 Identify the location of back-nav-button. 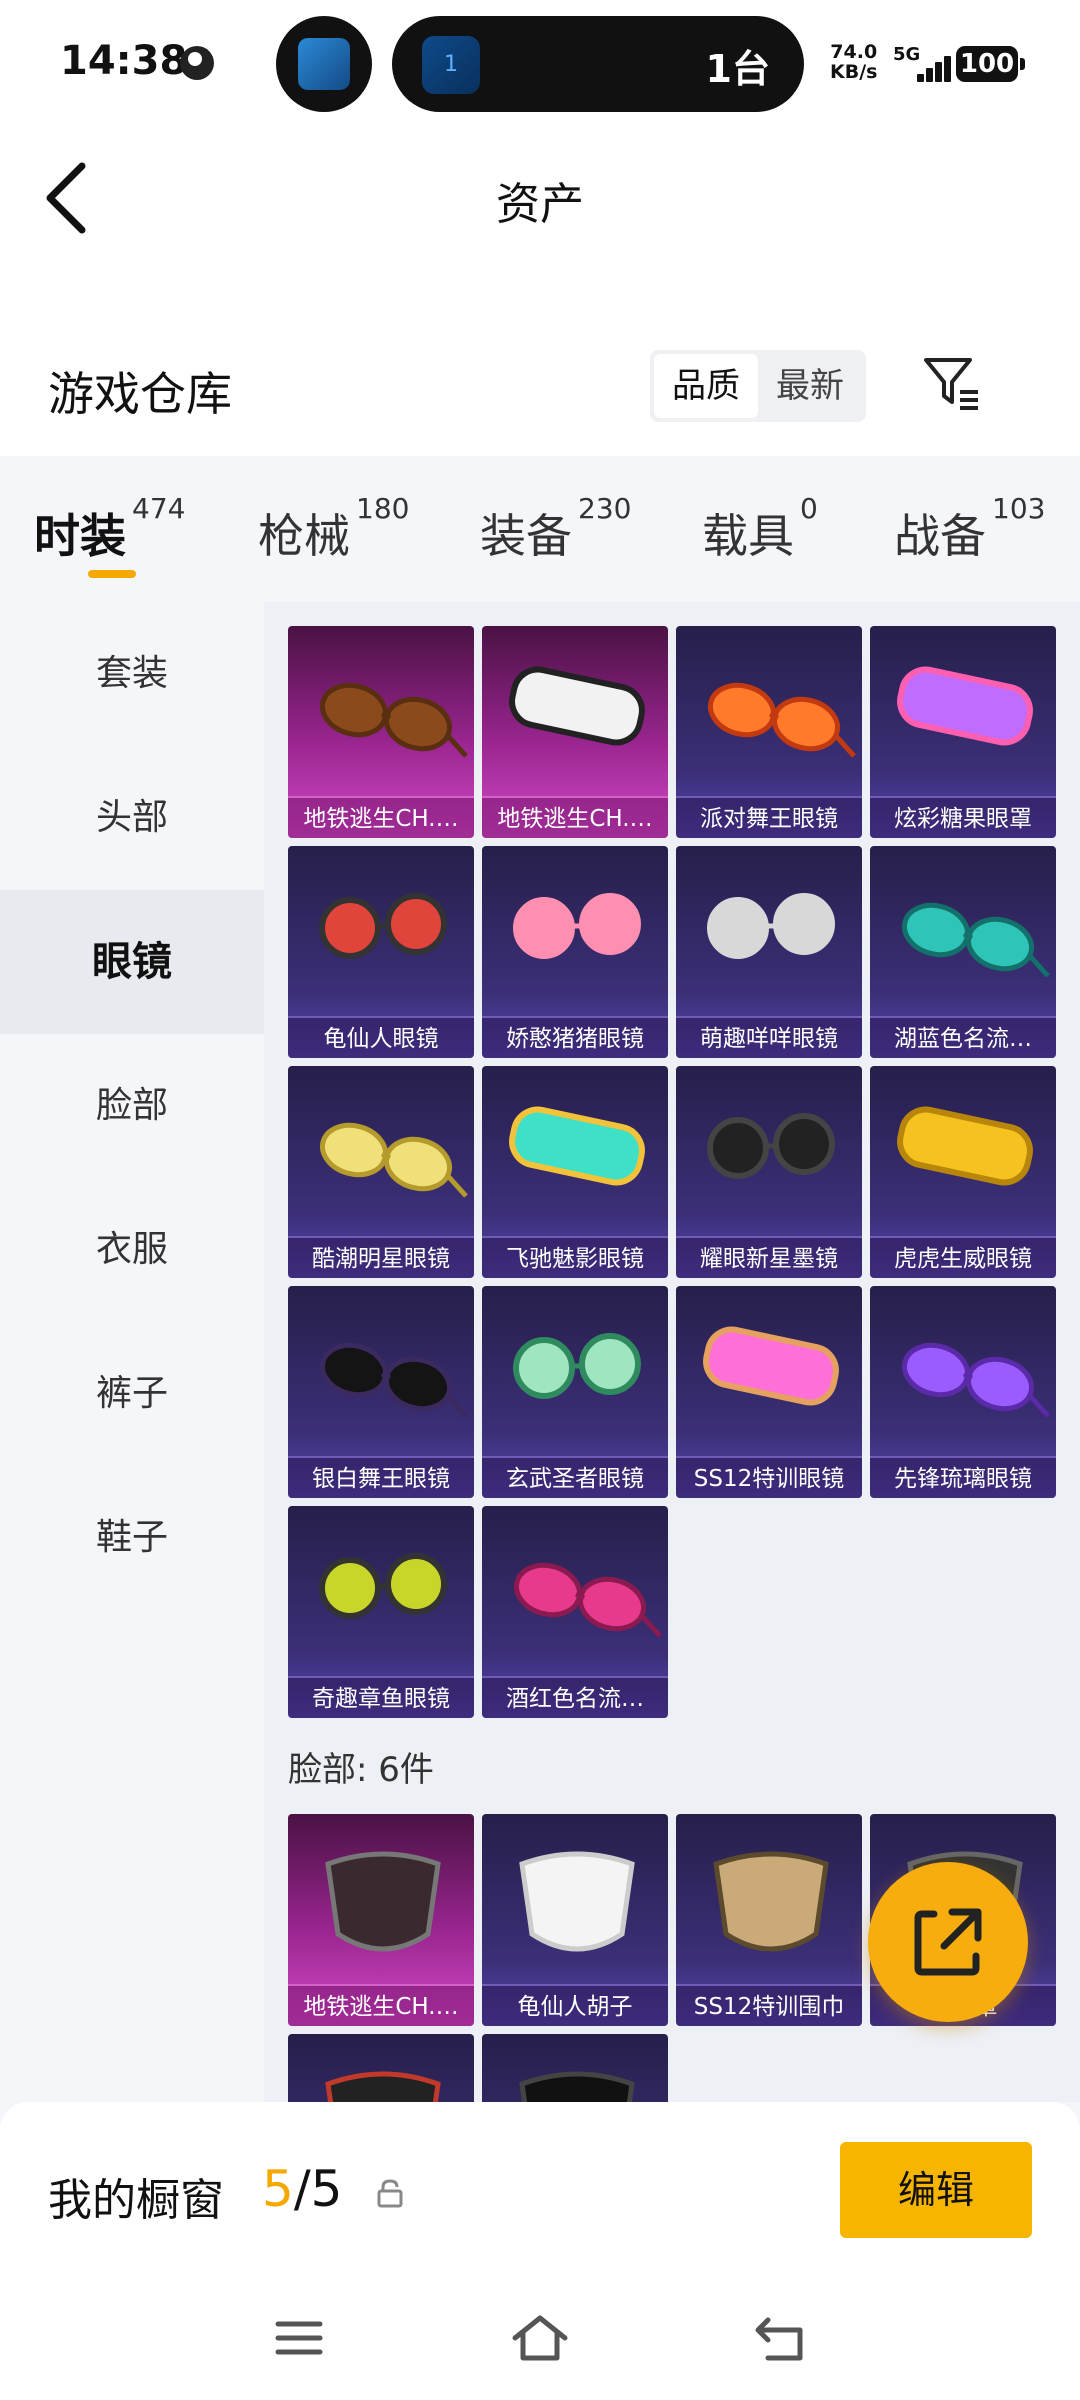
(781, 2338).